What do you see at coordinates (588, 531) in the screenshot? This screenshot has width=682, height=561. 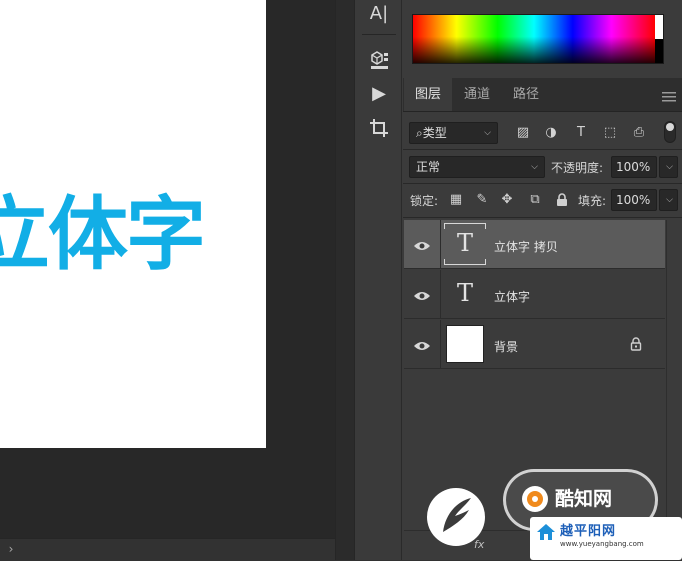 I see `site-watermark-title: 越平阳网` at bounding box center [588, 531].